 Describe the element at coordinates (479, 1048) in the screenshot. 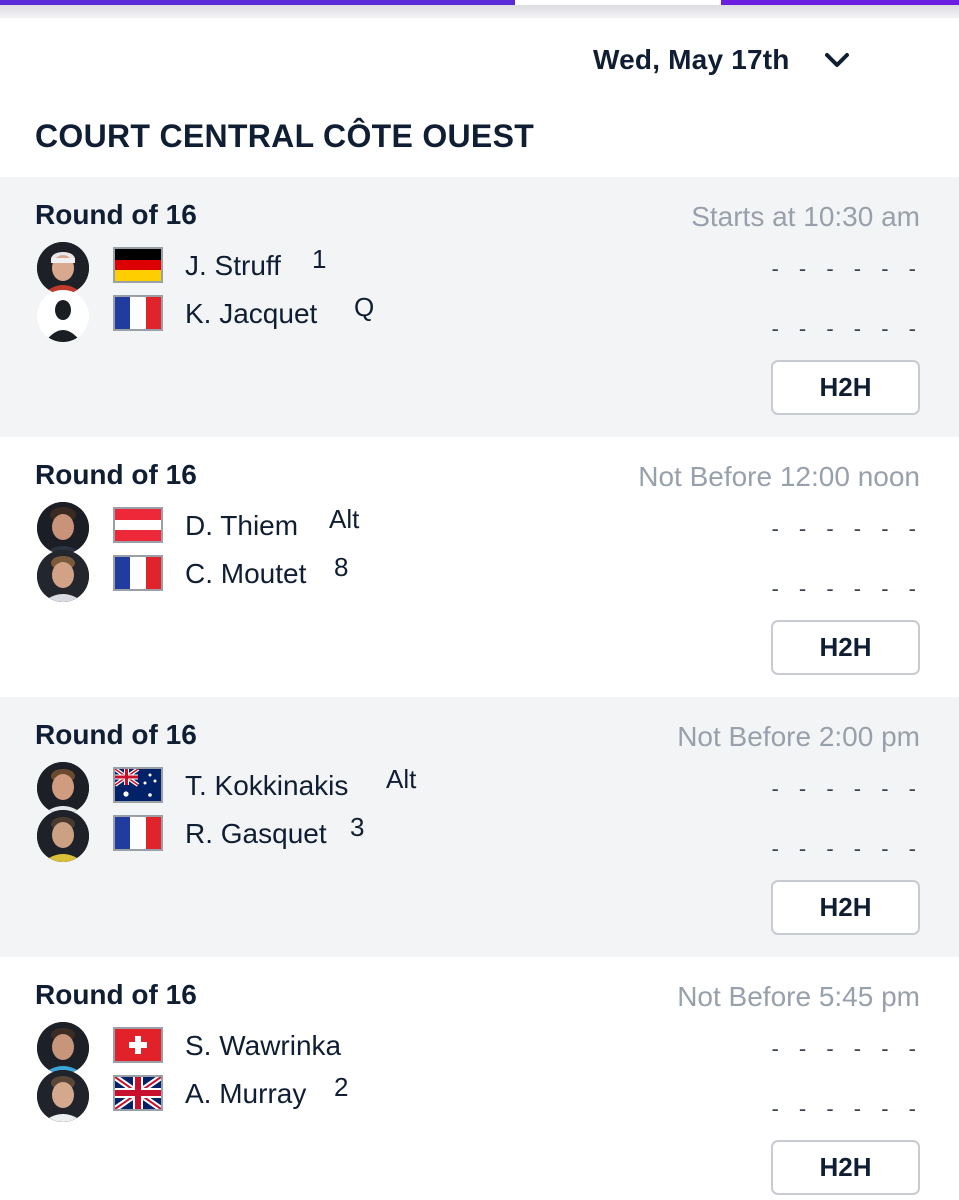

I see `player-row: S. Wawrinka - - - - - -` at that location.